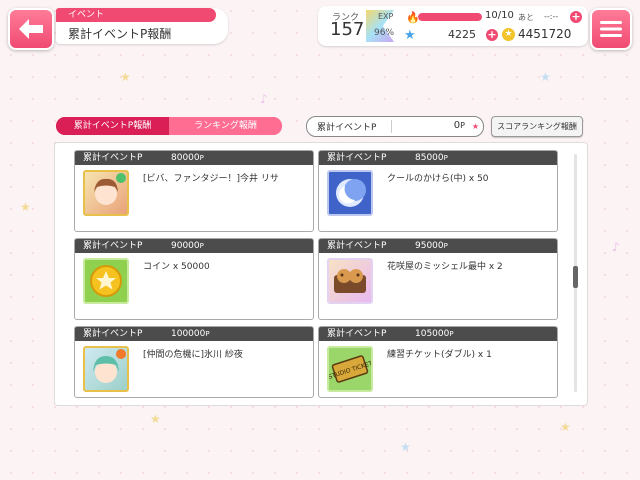 The width and height of the screenshot is (640, 480). Describe the element at coordinates (576, 17) in the screenshot. I see `add-stamina-button: +` at that location.